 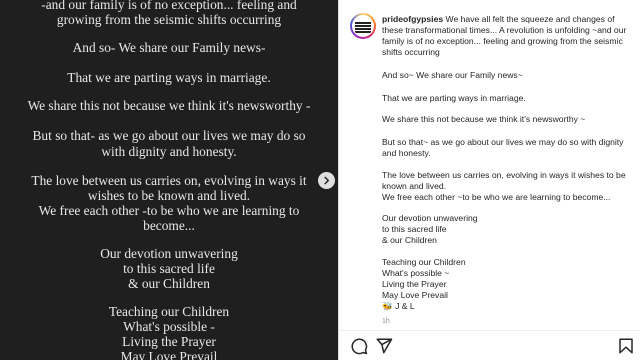 I want to click on caption-line: shifts occurring, so click(x=411, y=52).